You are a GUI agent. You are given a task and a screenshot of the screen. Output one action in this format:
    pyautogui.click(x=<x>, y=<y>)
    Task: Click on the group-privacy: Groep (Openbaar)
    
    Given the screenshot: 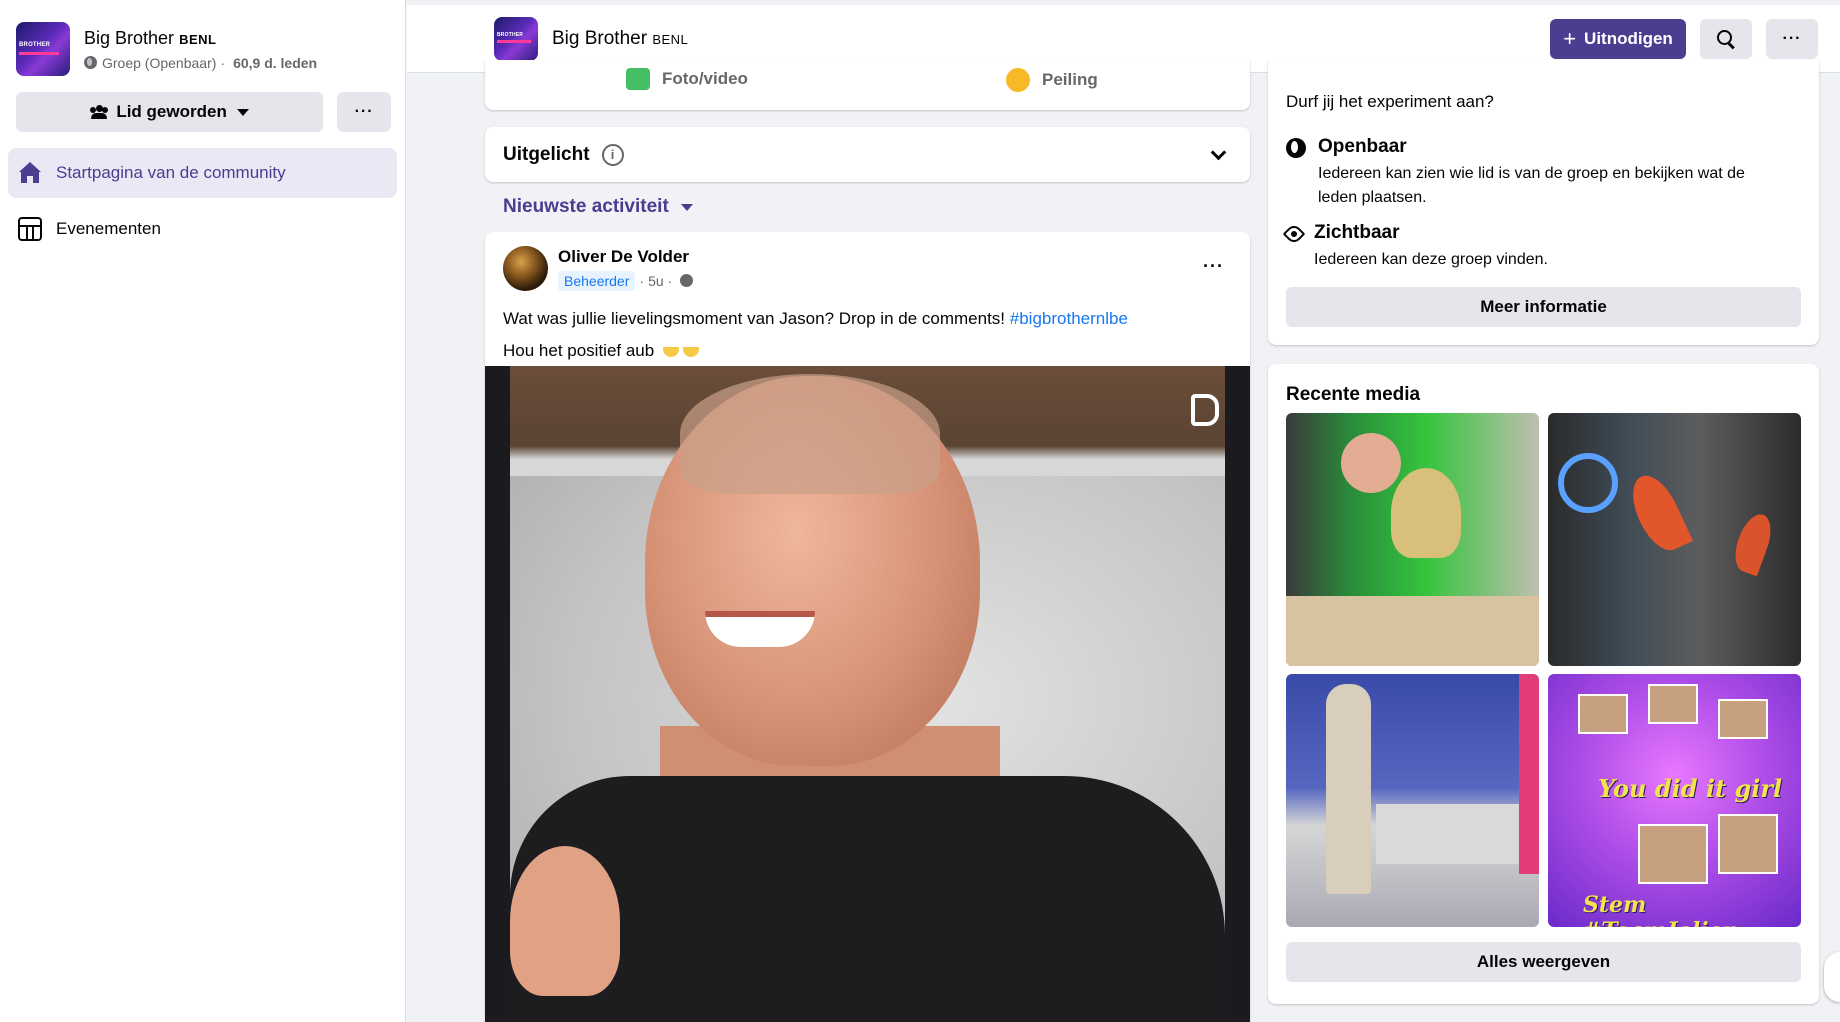 What is the action you would take?
    pyautogui.click(x=159, y=62)
    